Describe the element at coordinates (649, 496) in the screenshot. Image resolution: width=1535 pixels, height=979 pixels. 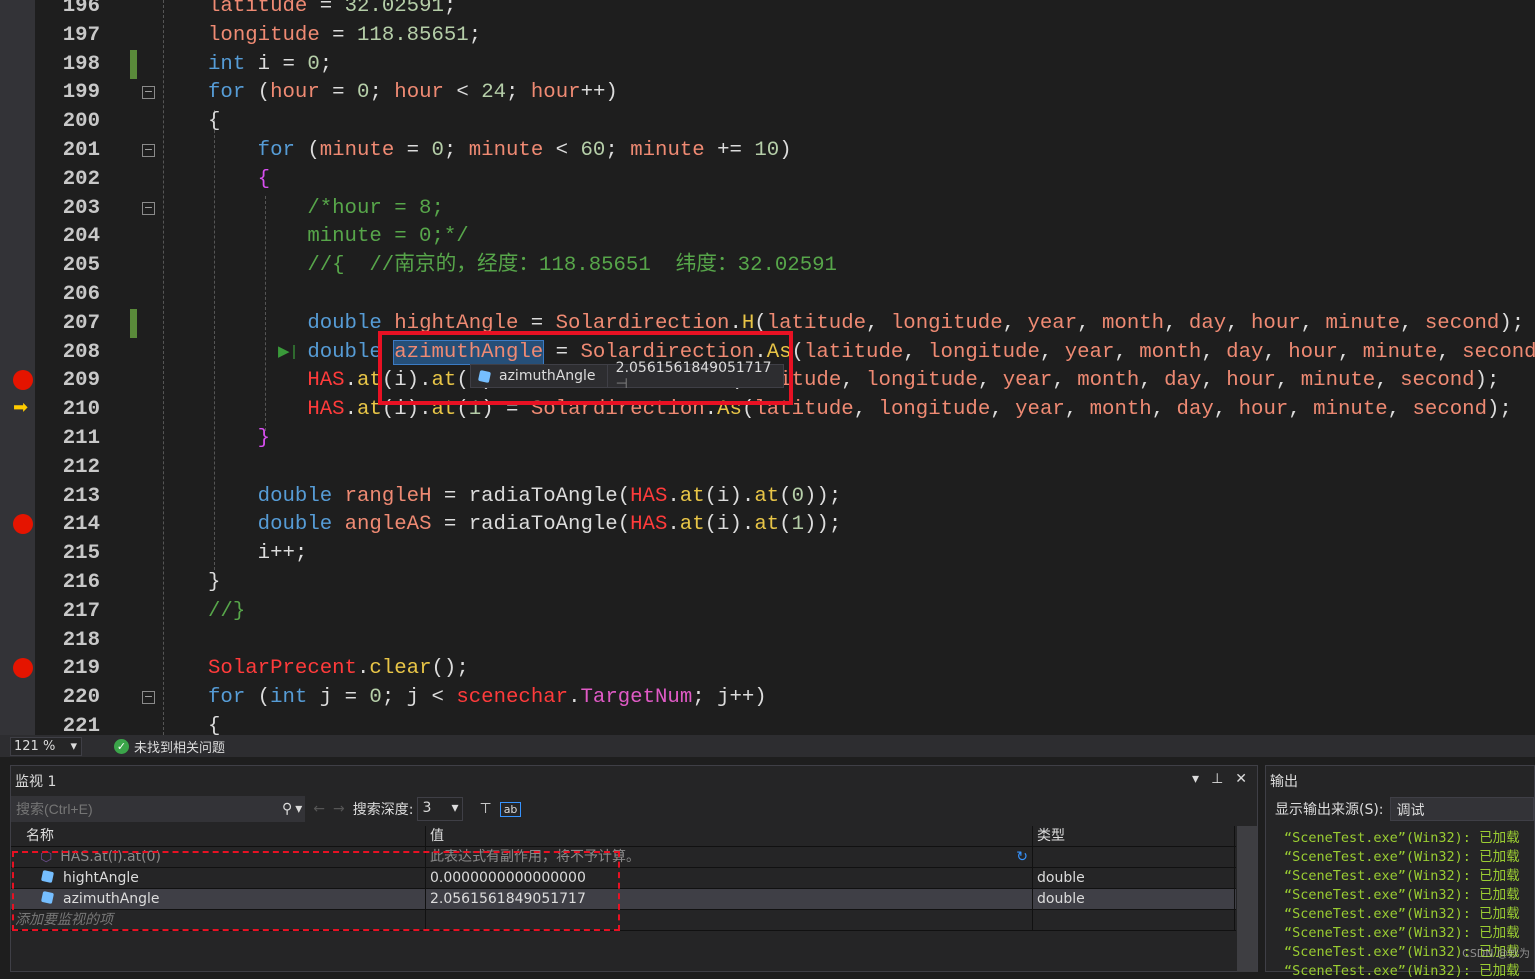
I see `code-token: HAS` at that location.